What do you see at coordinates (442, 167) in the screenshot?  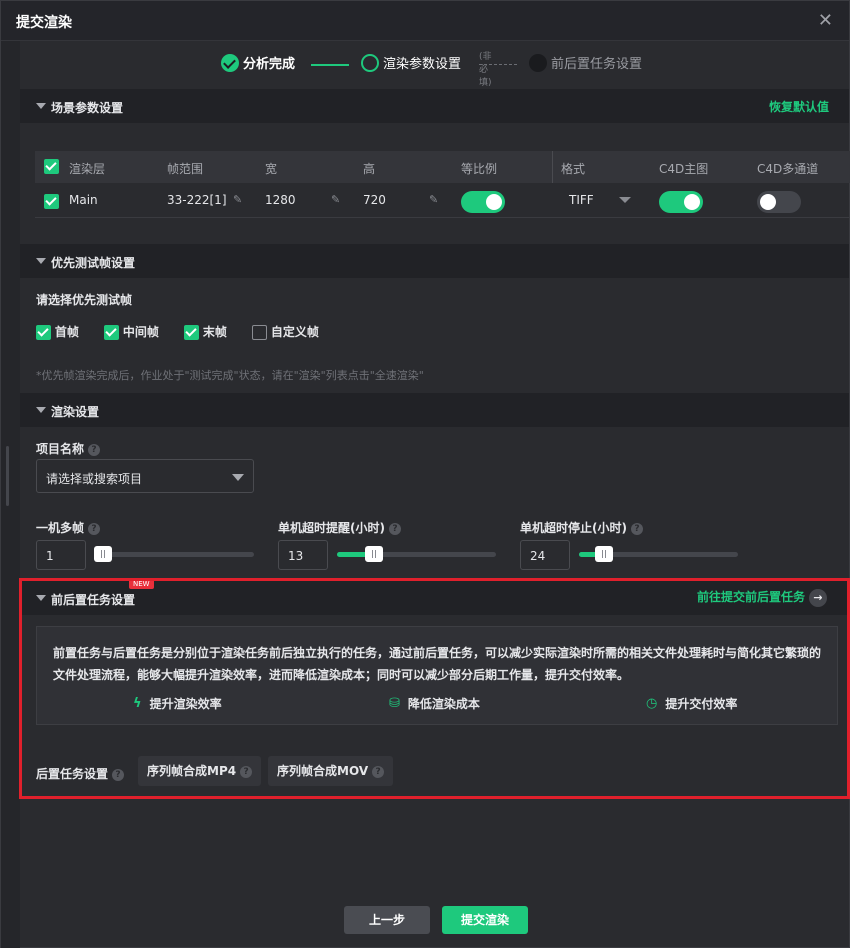 I see `table-header: 渲染层 帧范围 宽 高 等比例 格式 C4D主图 C4D多通道` at bounding box center [442, 167].